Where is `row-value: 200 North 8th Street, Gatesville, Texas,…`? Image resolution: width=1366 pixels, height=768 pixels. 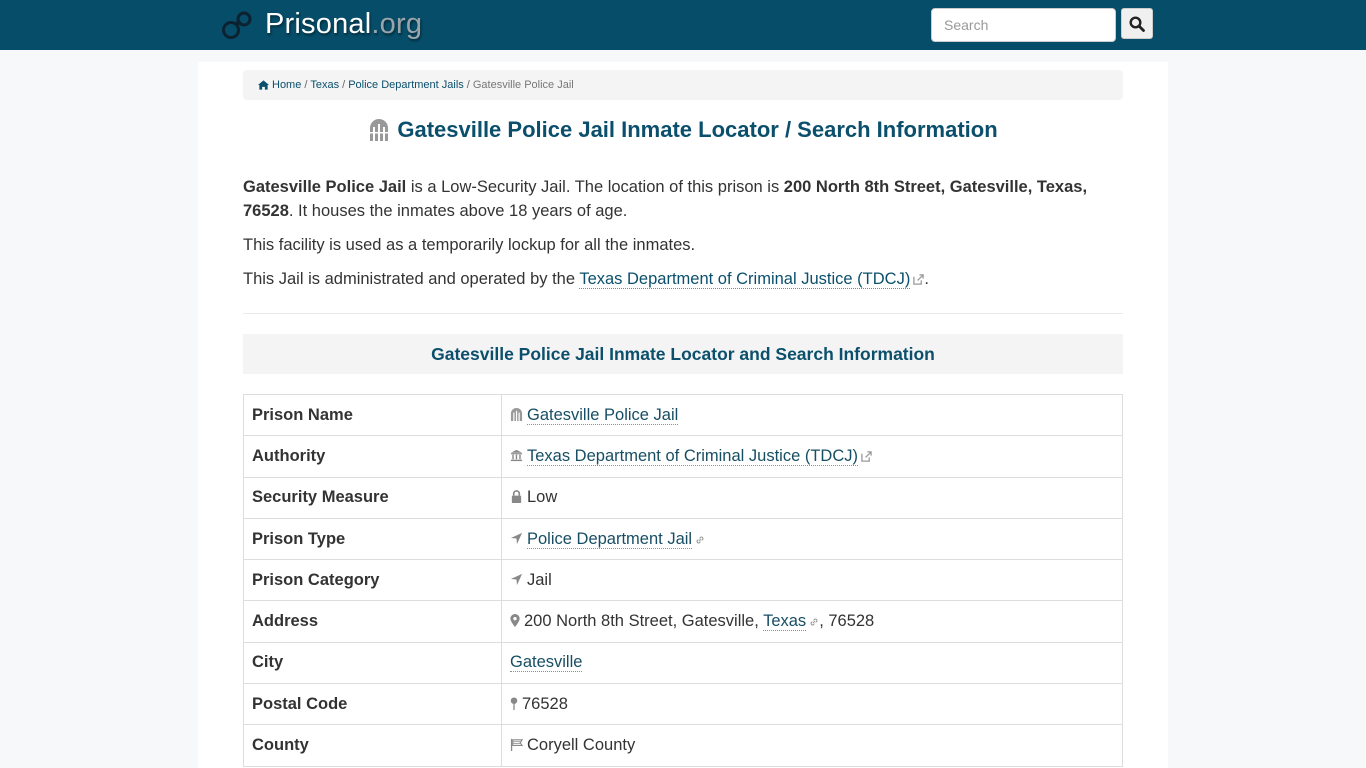 row-value: 200 North 8th Street, Gatesville, Texas,… is located at coordinates (812, 621).